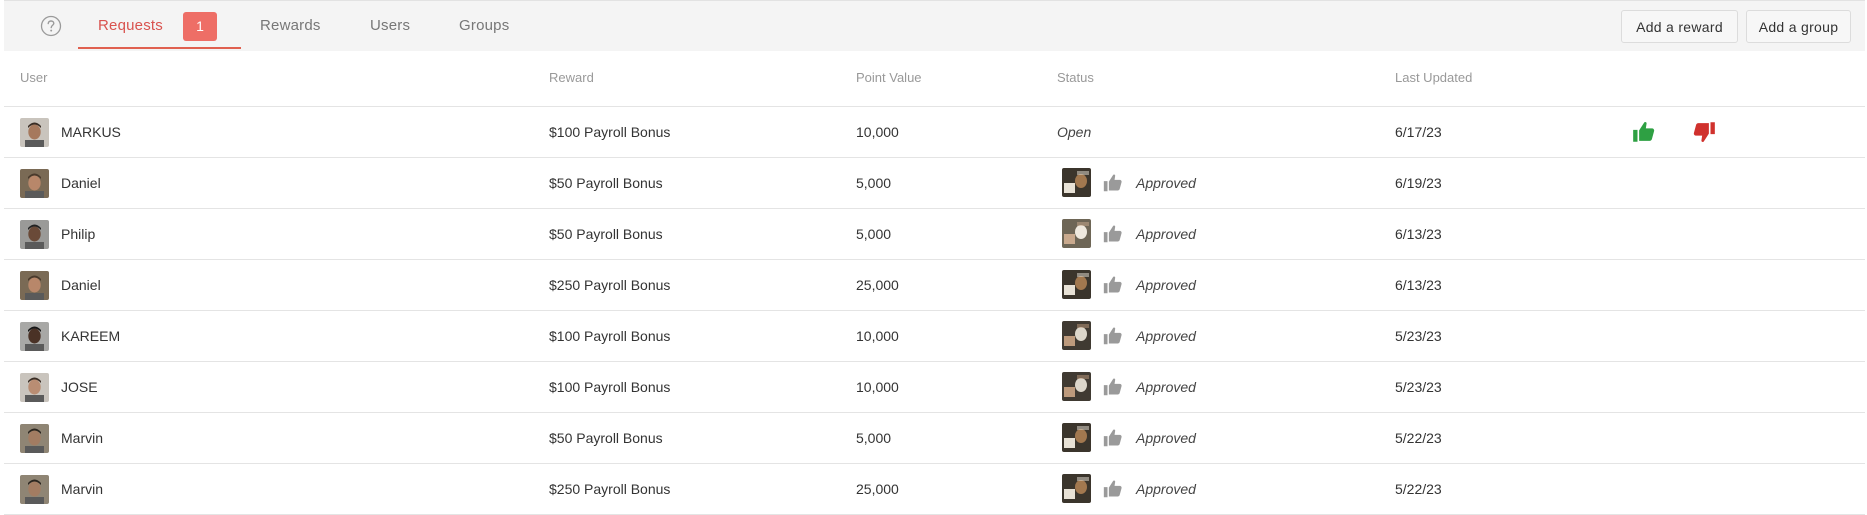  What do you see at coordinates (290, 25) in the screenshot?
I see `tab-rewards: Rewards` at bounding box center [290, 25].